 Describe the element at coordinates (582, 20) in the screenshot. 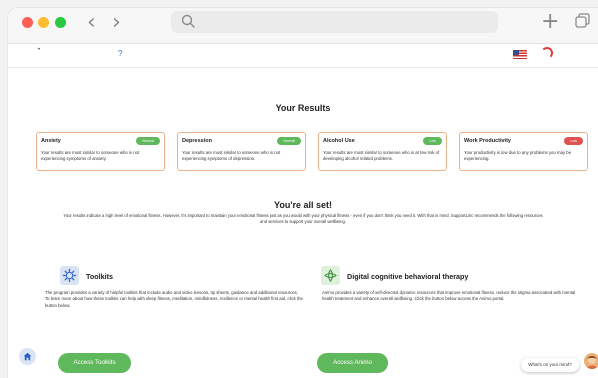

I see `tabs-overview-icon` at that location.